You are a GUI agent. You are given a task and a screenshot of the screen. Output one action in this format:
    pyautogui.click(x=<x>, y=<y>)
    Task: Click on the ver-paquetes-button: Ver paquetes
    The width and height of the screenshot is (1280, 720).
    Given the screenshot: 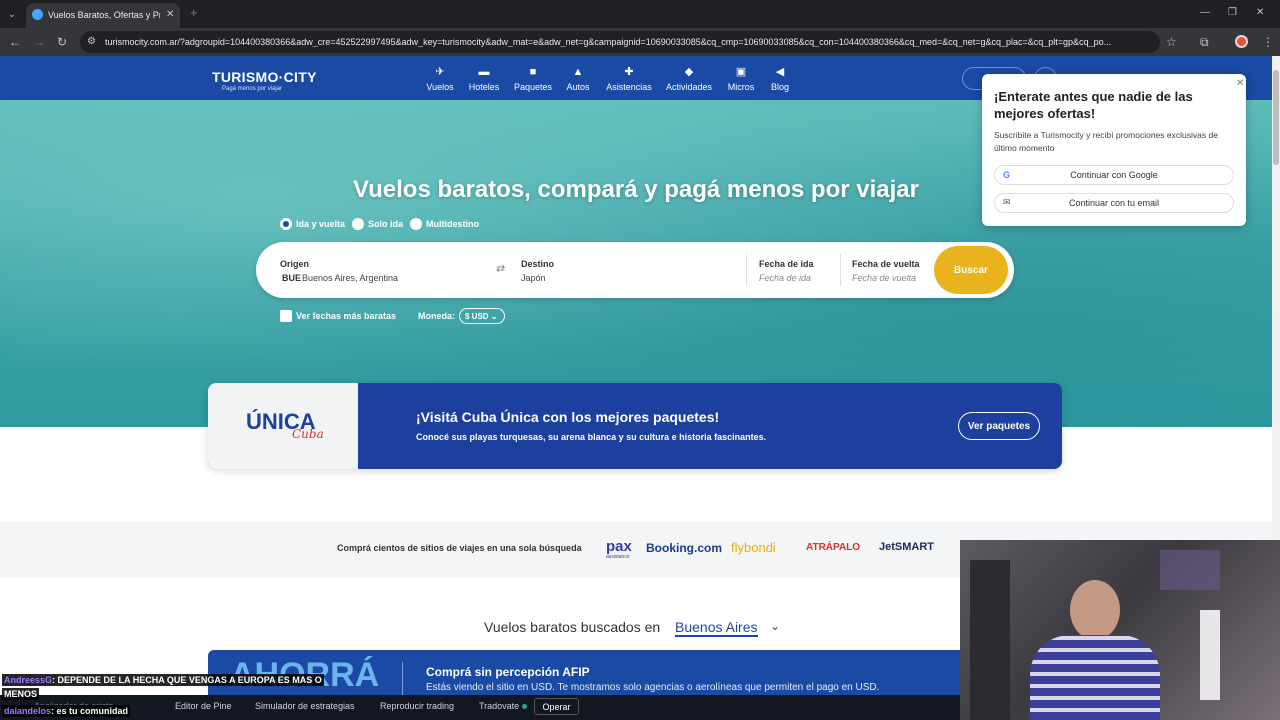 What is the action you would take?
    pyautogui.click(x=999, y=426)
    